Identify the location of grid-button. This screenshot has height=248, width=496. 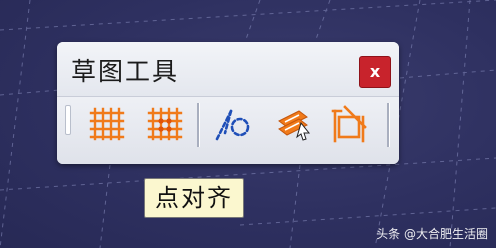
(108, 124).